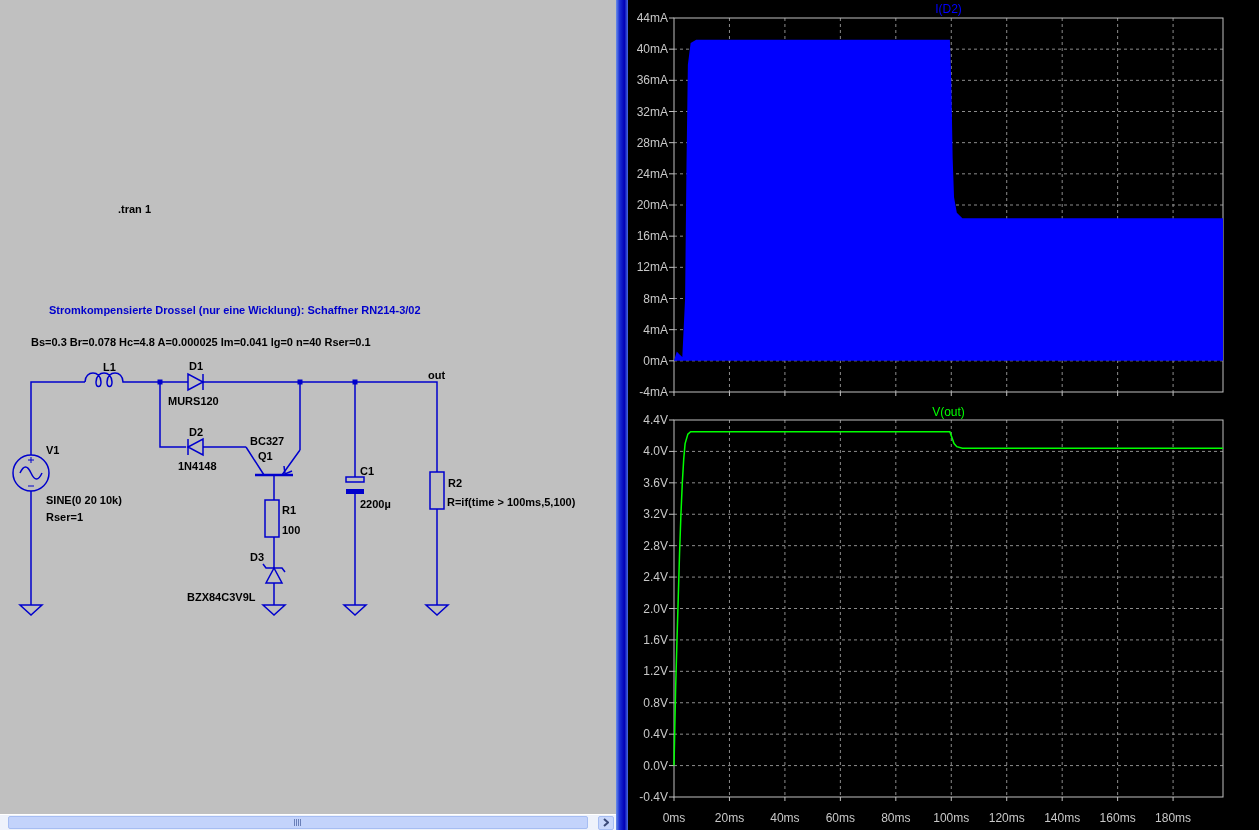  I want to click on axis-tick-label: 4mA, so click(655, 329).